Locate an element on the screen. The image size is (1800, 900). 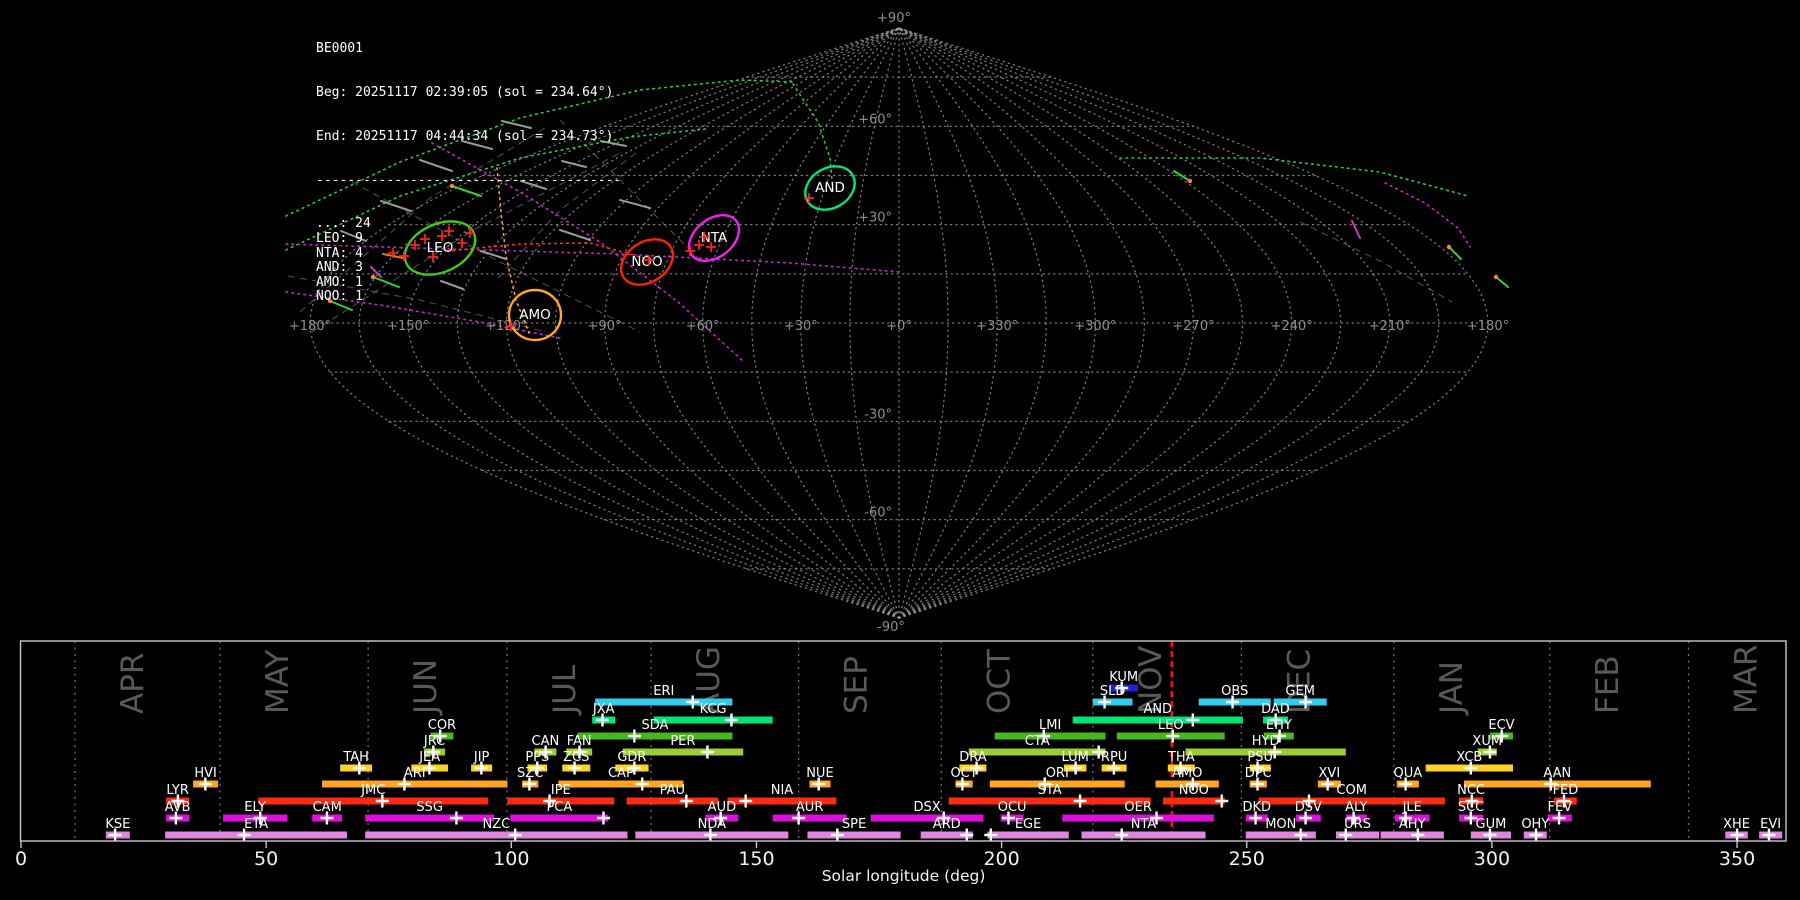
shower-peak-SSG is located at coordinates (456, 818).